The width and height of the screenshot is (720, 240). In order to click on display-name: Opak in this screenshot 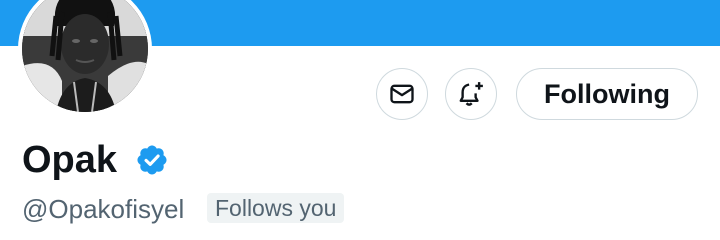, I will do `click(70, 160)`.